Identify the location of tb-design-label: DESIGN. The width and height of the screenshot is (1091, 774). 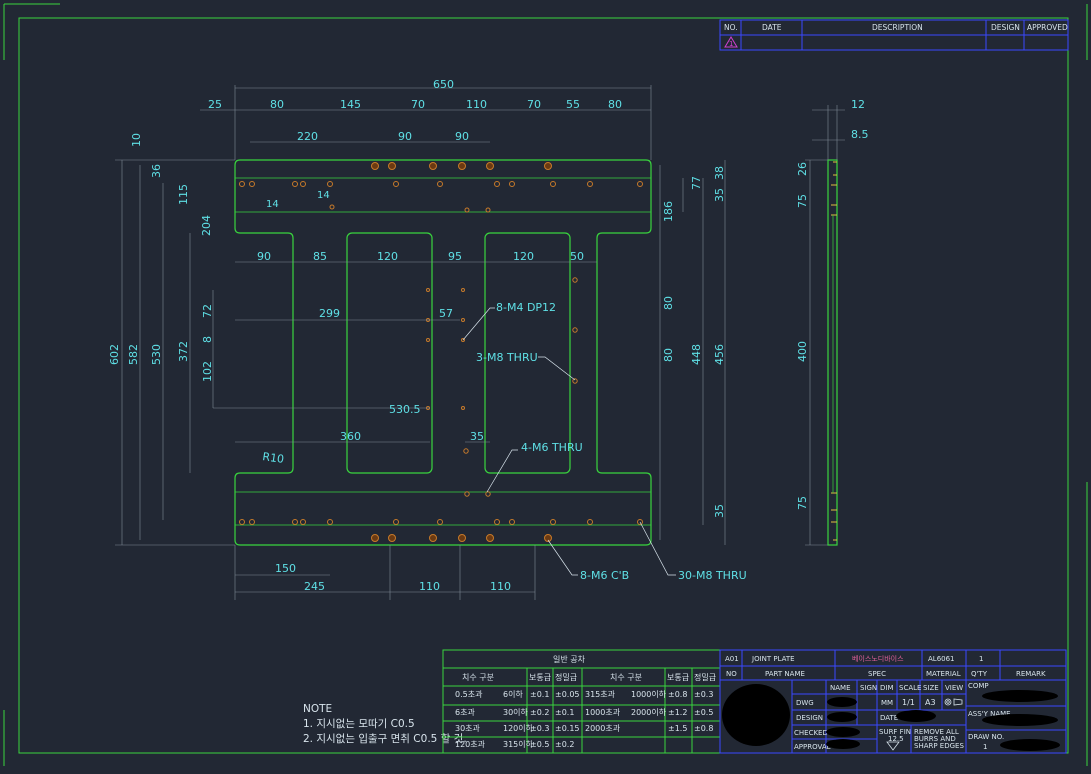
(809, 718).